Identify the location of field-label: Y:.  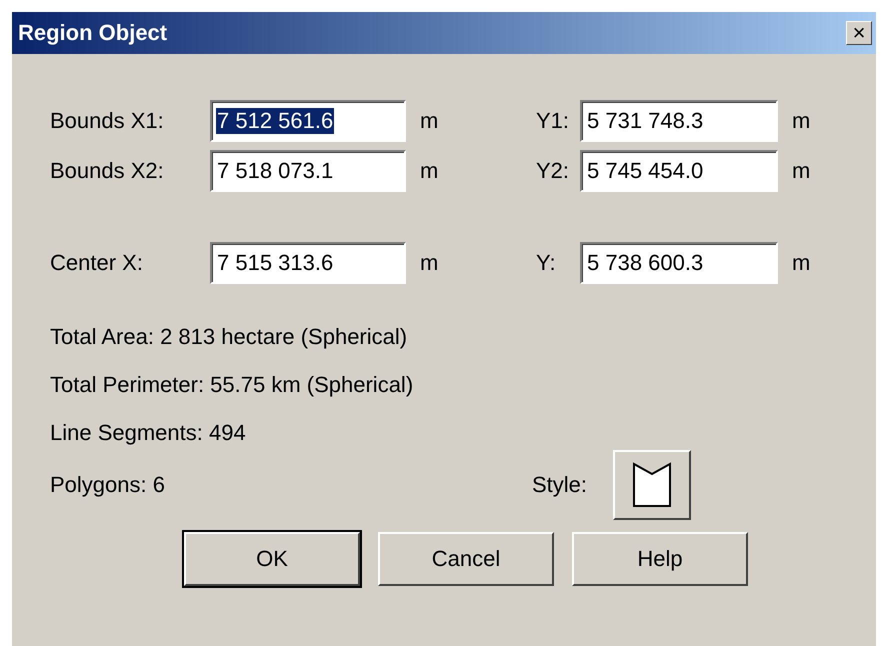
(546, 263).